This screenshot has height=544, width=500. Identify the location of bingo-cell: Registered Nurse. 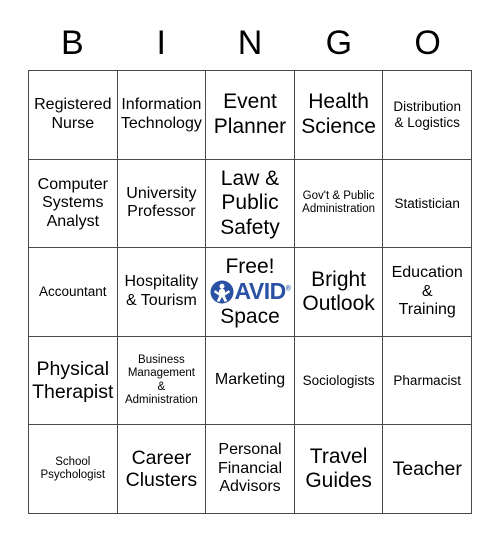
(73, 115).